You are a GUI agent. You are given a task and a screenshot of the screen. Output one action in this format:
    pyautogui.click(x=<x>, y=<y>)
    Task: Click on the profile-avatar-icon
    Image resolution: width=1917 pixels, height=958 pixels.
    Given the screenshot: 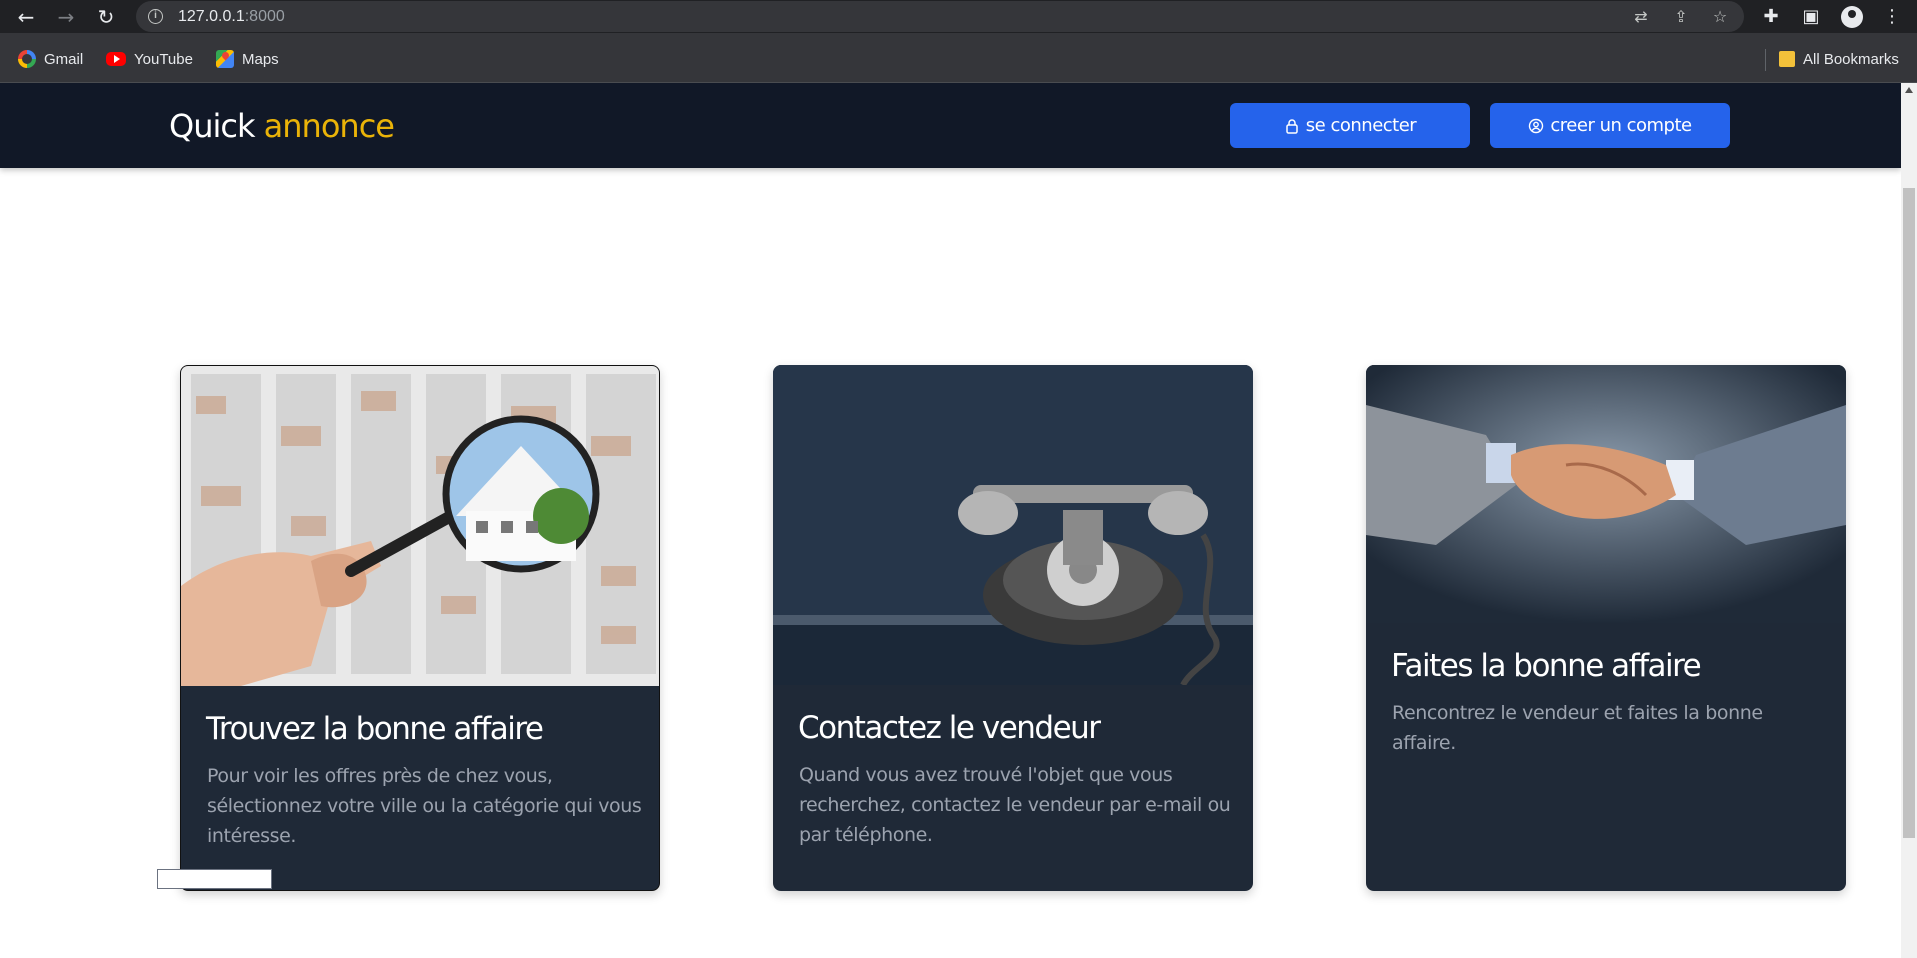 What is the action you would take?
    pyautogui.click(x=1852, y=17)
    